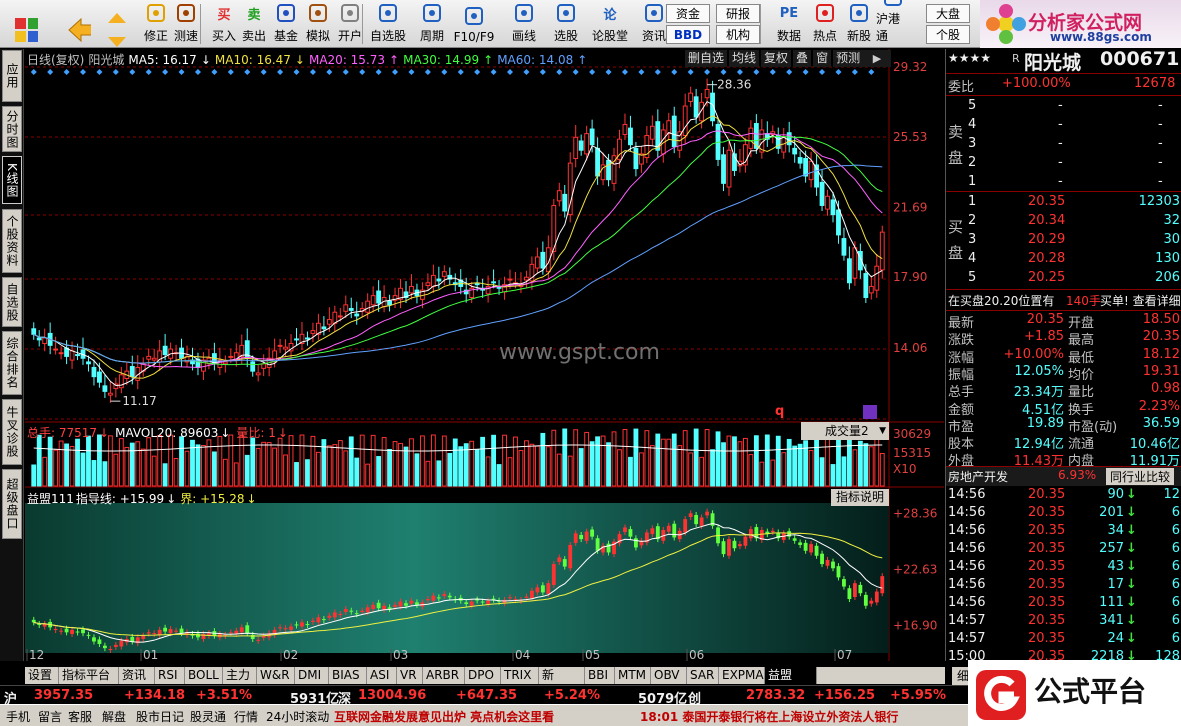  What do you see at coordinates (12, 363) in the screenshot?
I see `side-tab-5: 综合排名` at bounding box center [12, 363].